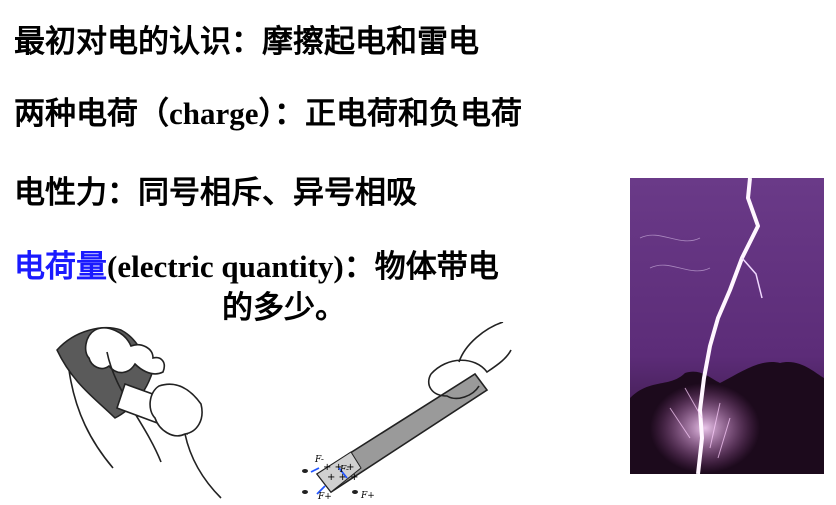 The image size is (836, 505). Describe the element at coordinates (390, 114) in the screenshot. I see `line2-suffix: ）：正电荷和负电荷` at that location.